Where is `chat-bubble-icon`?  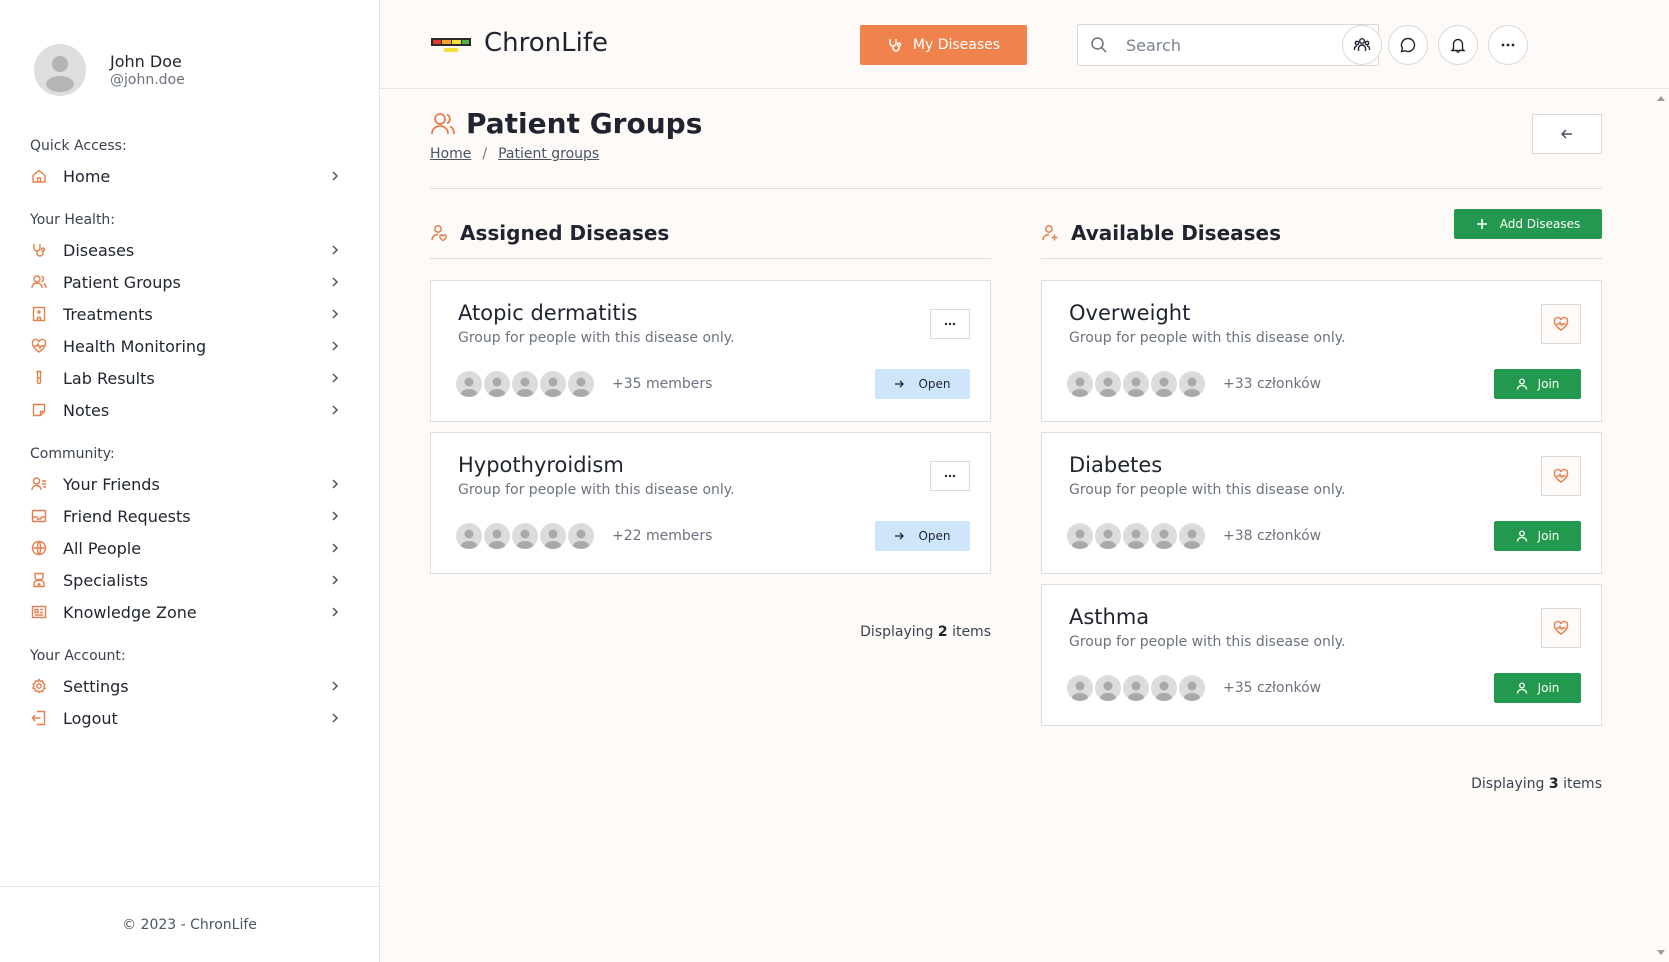
chat-bubble-icon is located at coordinates (1408, 45).